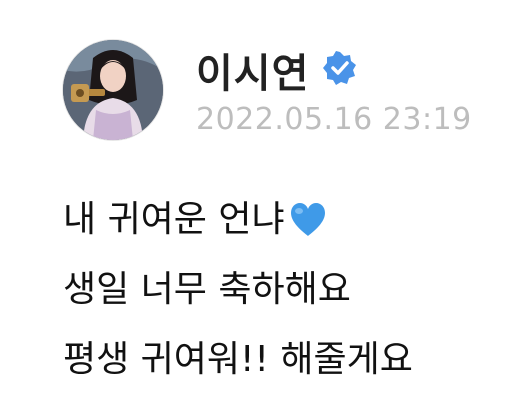  What do you see at coordinates (339, 68) in the screenshot?
I see `verified-check-icon` at bounding box center [339, 68].